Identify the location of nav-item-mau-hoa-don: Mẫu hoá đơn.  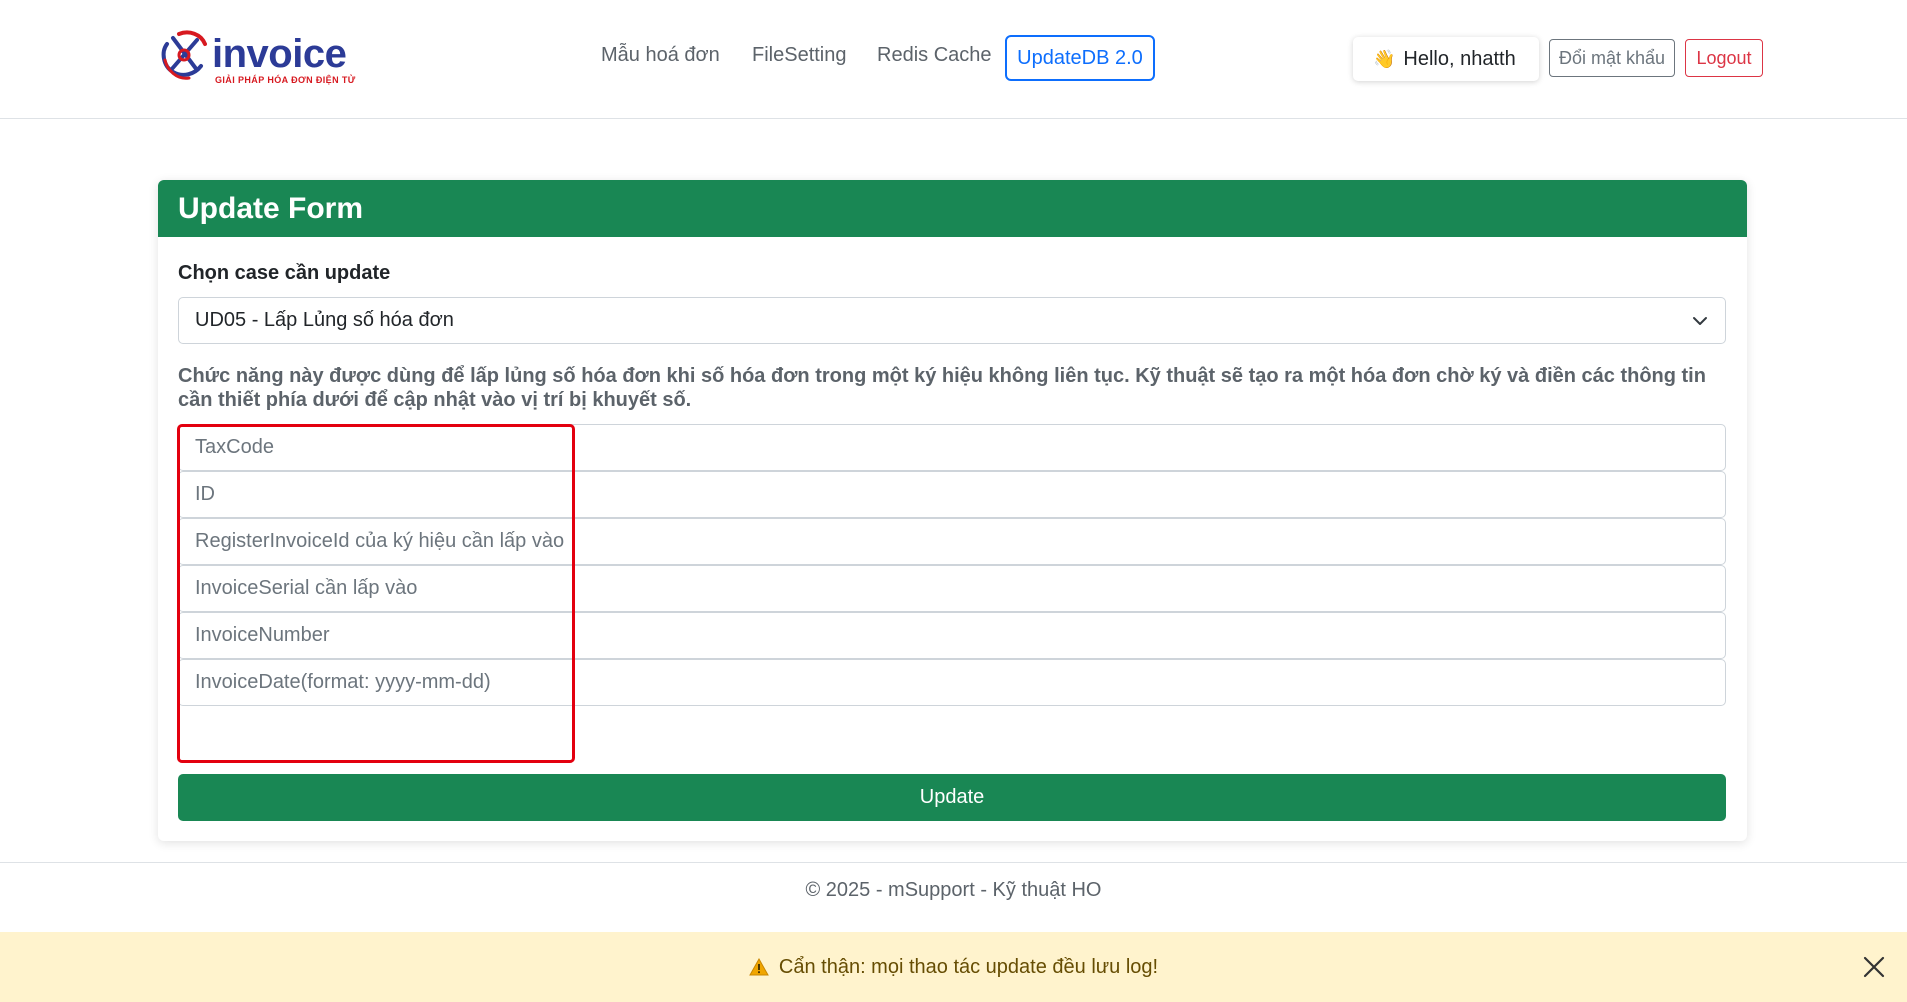
(660, 55).